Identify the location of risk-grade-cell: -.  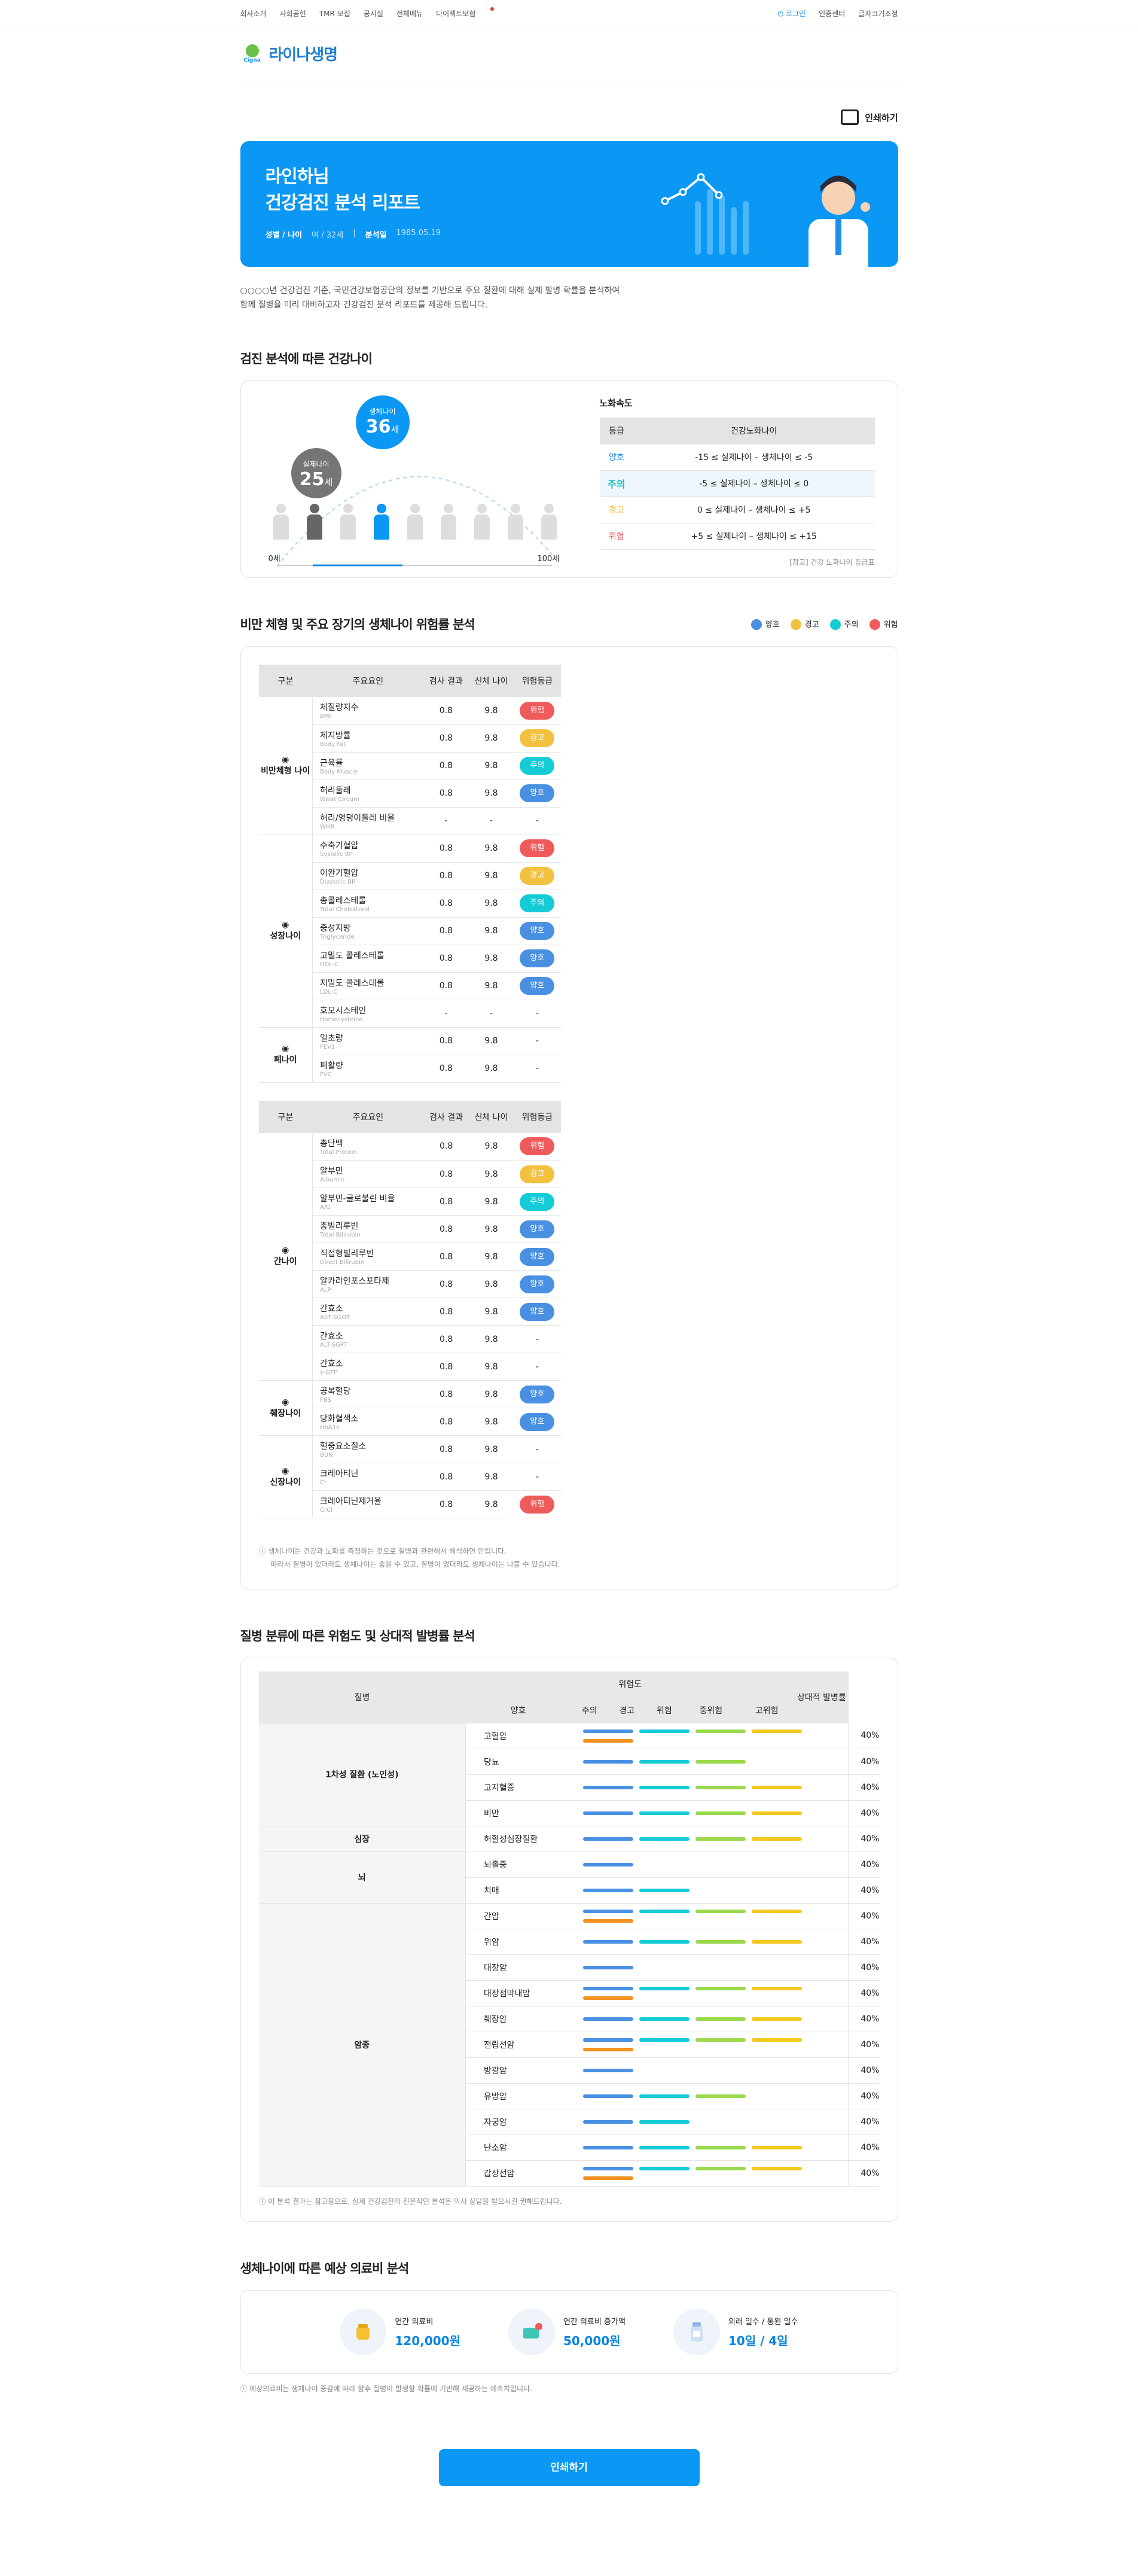
(537, 1041).